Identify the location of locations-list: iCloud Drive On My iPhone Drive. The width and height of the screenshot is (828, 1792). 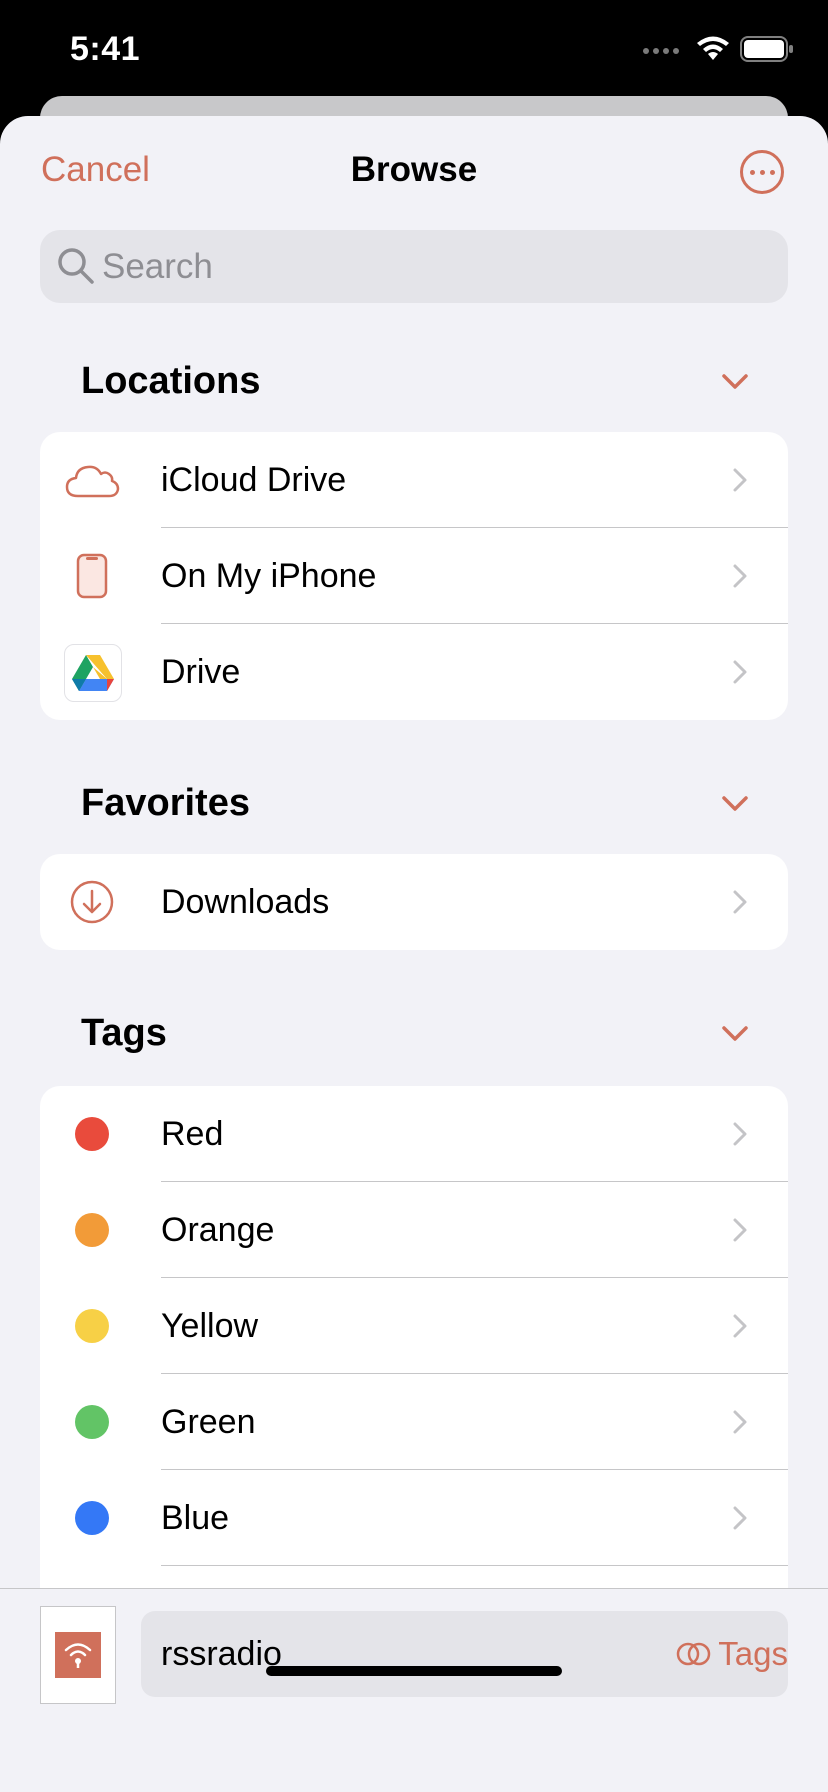
(414, 576).